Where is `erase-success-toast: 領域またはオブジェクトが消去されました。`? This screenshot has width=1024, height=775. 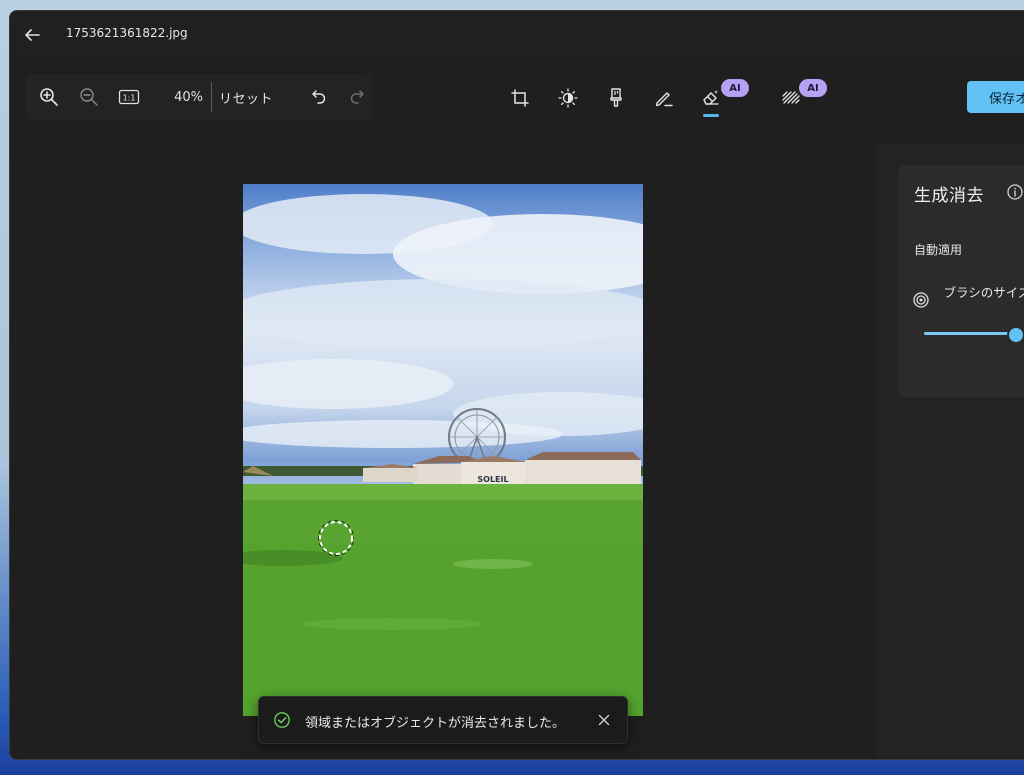 erase-success-toast: 領域またはオブジェクトが消去されました。 is located at coordinates (443, 720).